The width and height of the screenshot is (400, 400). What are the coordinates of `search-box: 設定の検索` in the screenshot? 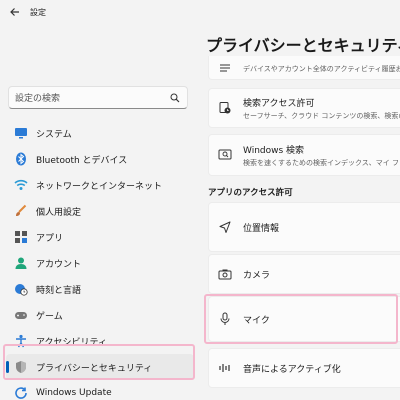 It's located at (98, 97).